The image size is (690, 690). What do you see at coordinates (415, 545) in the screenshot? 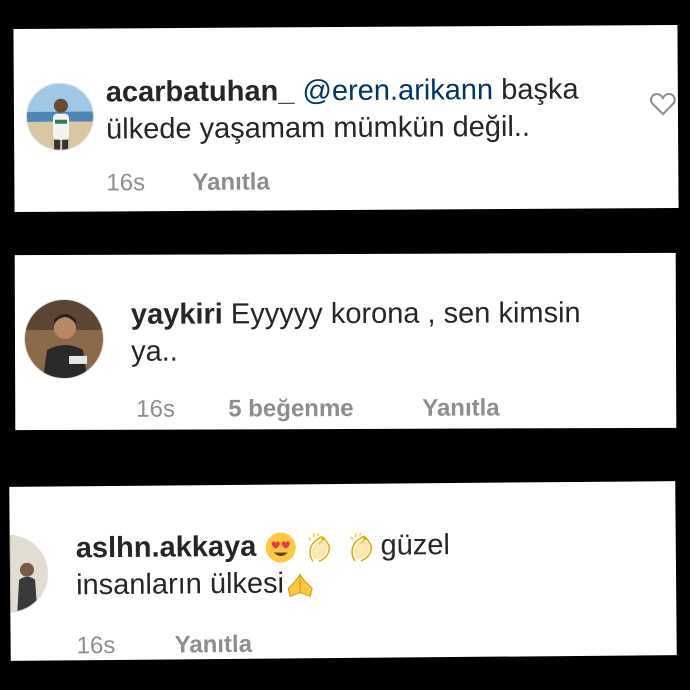
I see `comment-body: güzel` at bounding box center [415, 545].